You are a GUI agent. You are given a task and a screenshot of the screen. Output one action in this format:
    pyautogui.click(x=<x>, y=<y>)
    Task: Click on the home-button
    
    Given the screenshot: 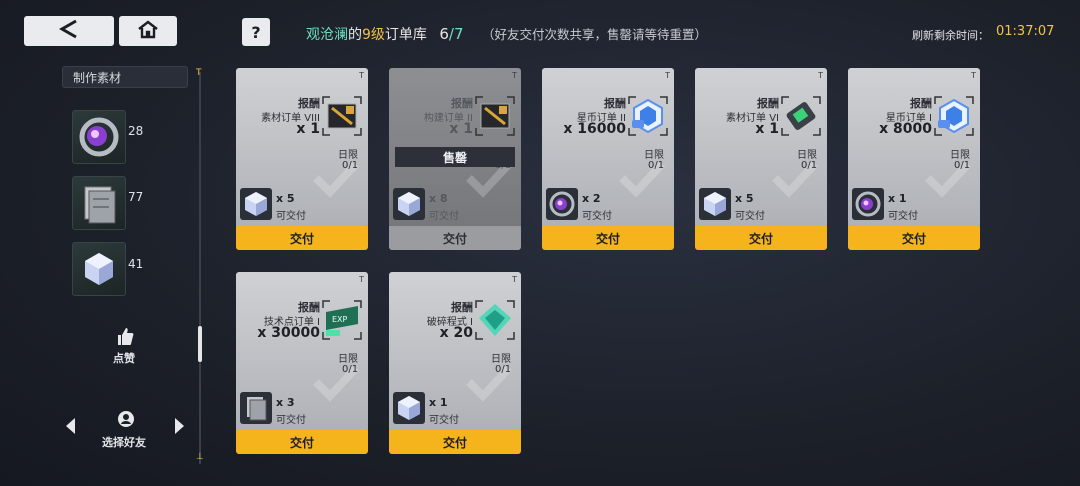 What is the action you would take?
    pyautogui.click(x=148, y=31)
    